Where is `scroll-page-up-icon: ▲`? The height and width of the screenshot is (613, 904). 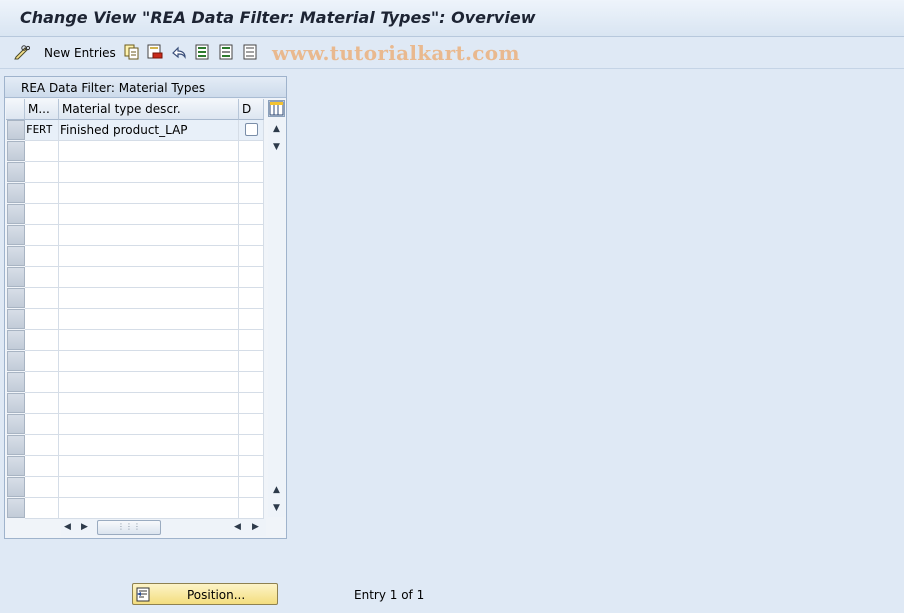 scroll-page-up-icon: ▲ is located at coordinates (276, 490).